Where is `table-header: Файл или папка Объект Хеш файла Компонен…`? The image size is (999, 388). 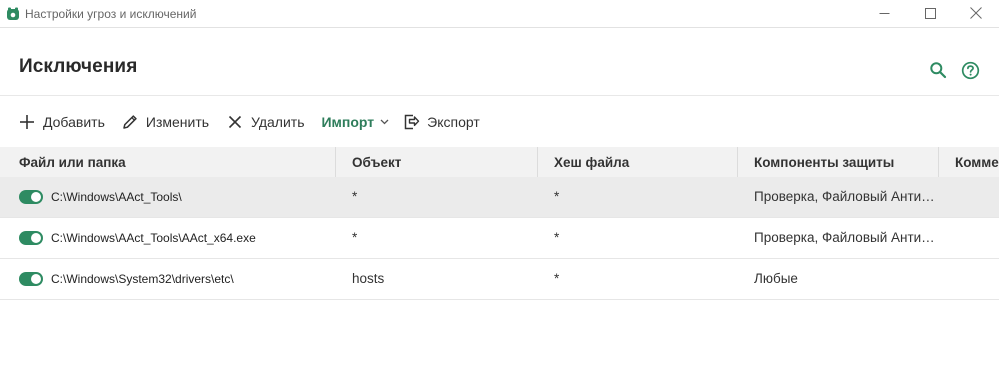 table-header: Файл или папка Объект Хеш файла Компонен… is located at coordinates (499, 162).